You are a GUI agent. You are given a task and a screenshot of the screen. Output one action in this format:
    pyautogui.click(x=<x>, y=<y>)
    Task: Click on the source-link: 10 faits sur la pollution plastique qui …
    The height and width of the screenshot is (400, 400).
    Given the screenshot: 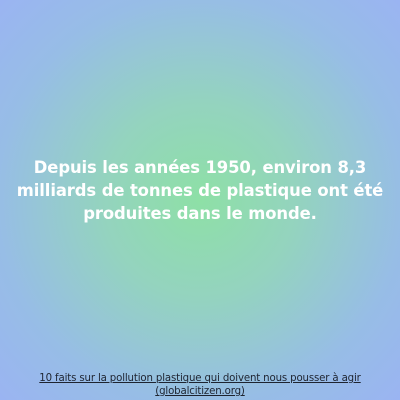 What is the action you would take?
    pyautogui.click(x=200, y=385)
    